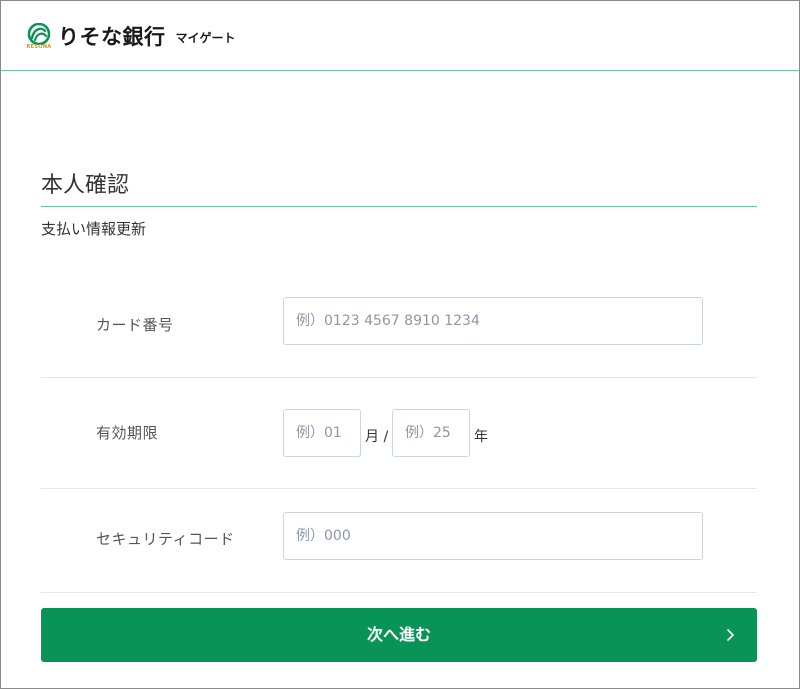 This screenshot has width=800, height=689. Describe the element at coordinates (112, 36) in the screenshot. I see `brand-name: りそな銀行` at that location.